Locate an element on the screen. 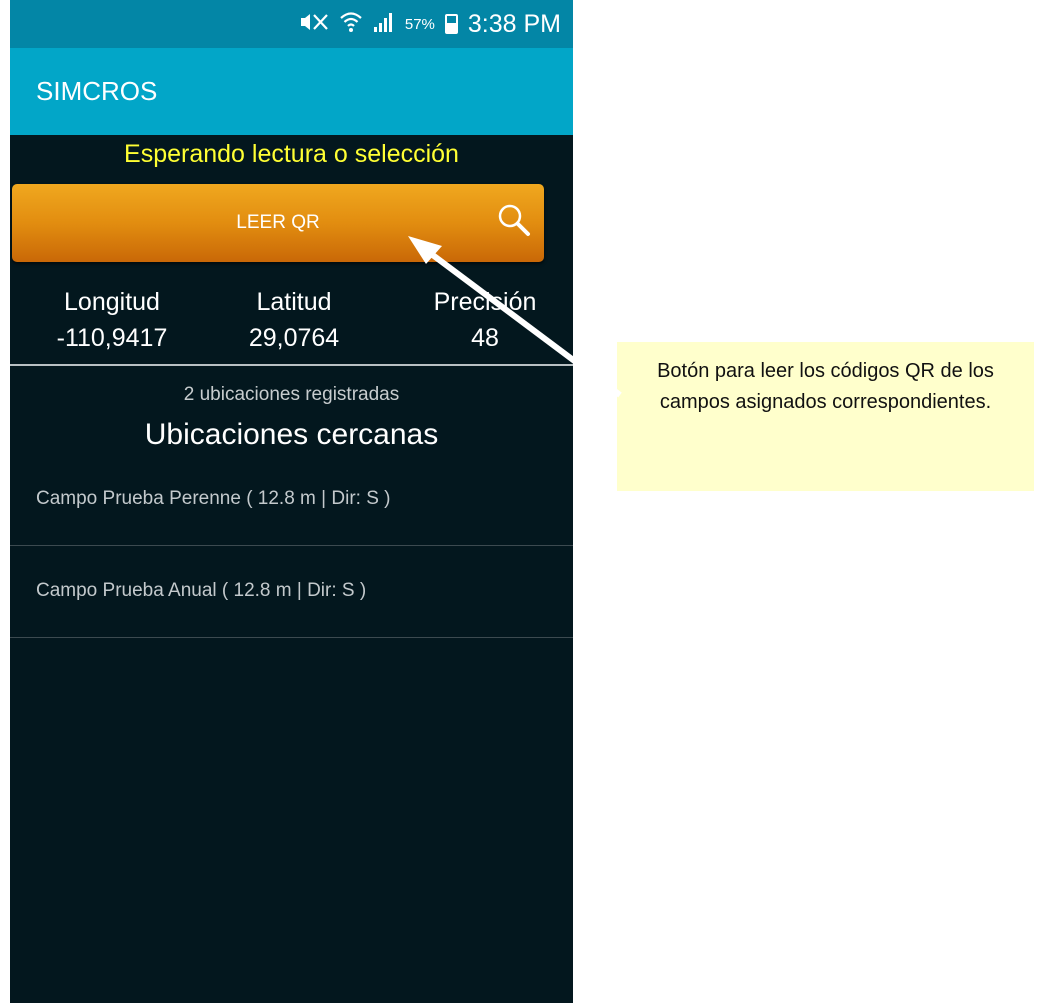 The height and width of the screenshot is (1003, 1041). app-bar: SIMCROS is located at coordinates (291, 91).